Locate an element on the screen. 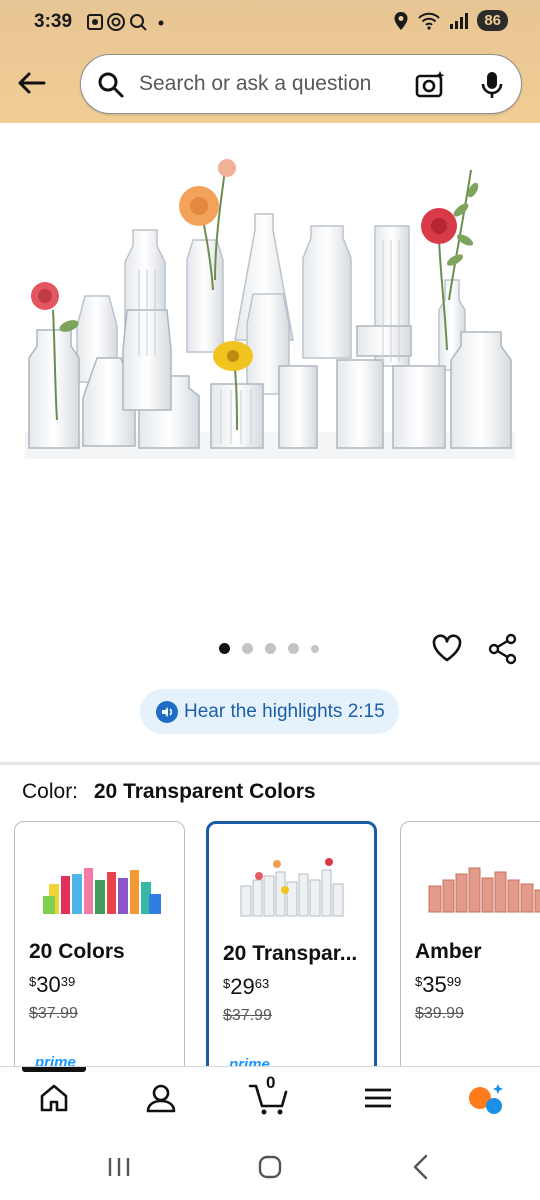  color-swatch-20-transparent: 20 Transpar... $2963 $37.99 prime is located at coordinates (291, 952).